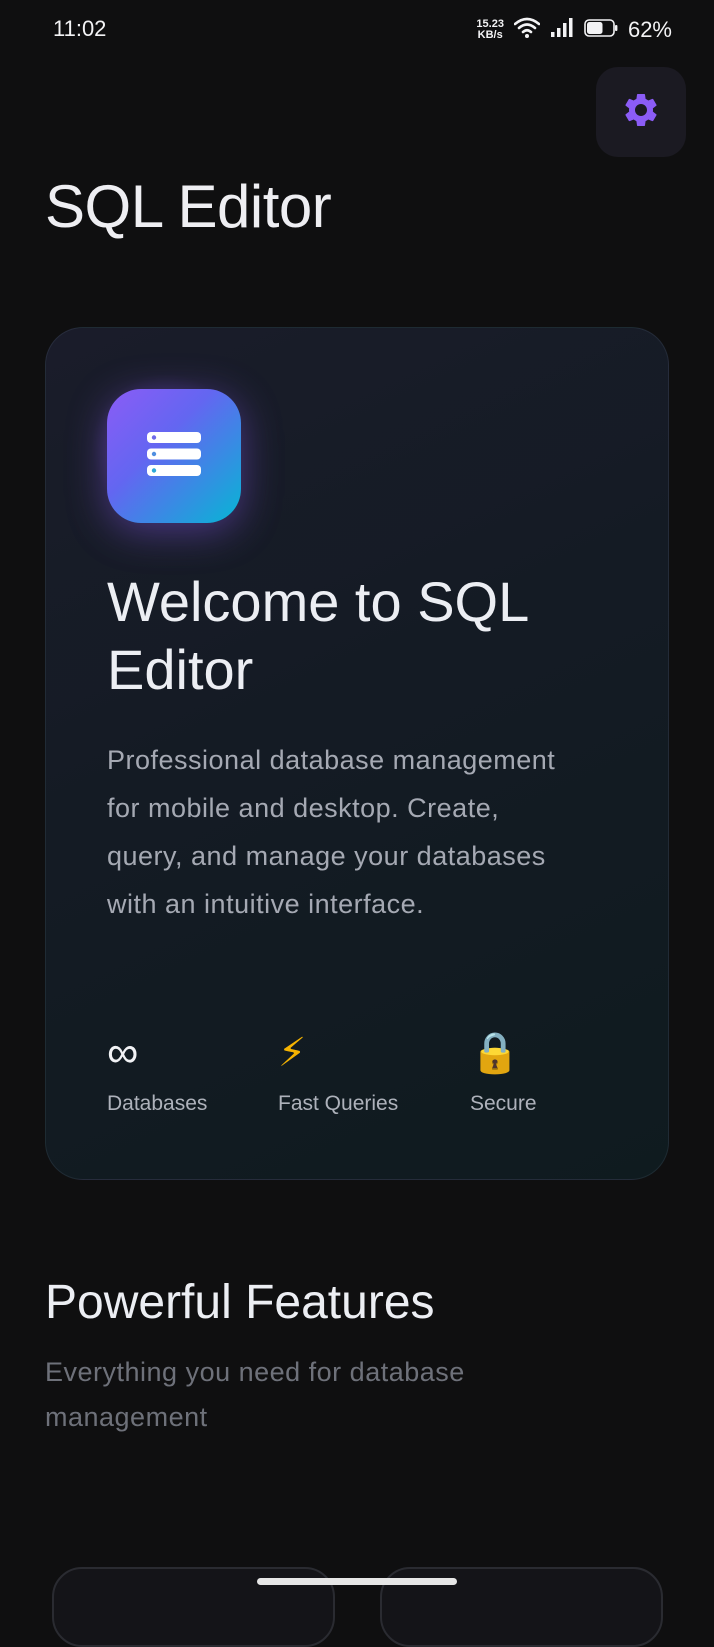  I want to click on stat-secure: 🔒 Secure, so click(503, 1072).